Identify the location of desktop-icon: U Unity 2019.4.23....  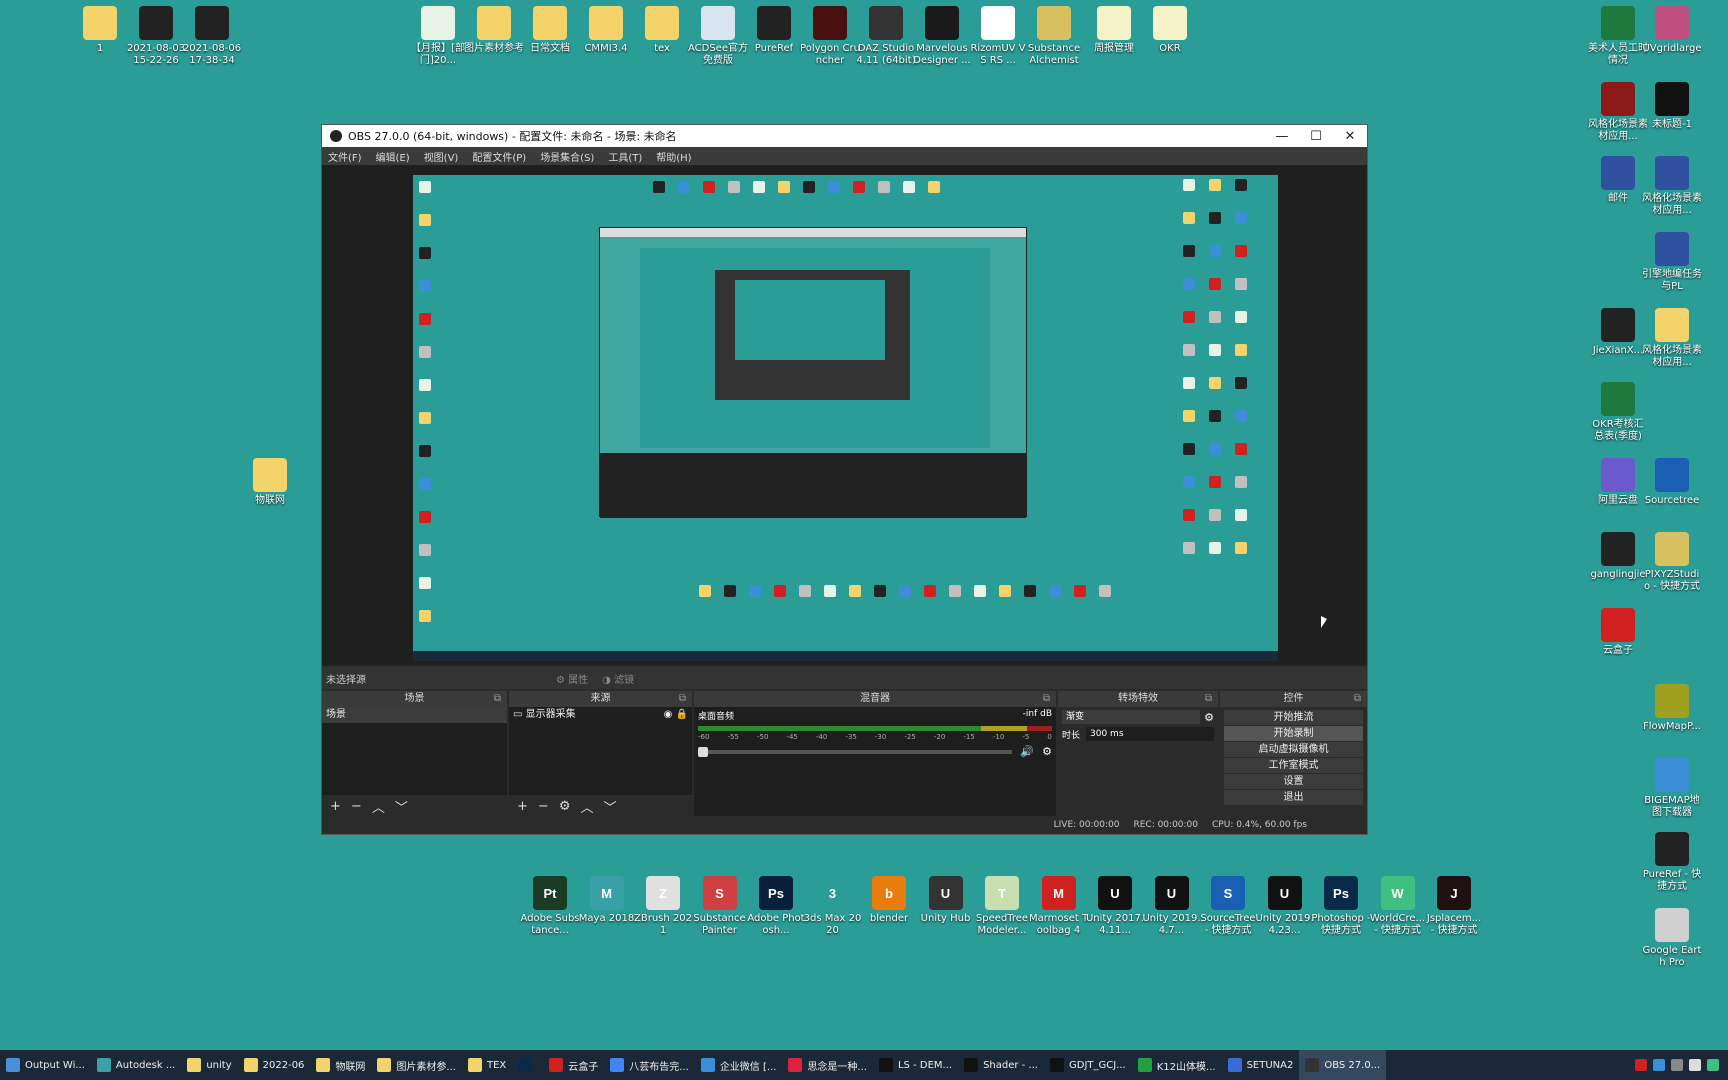
(1285, 906).